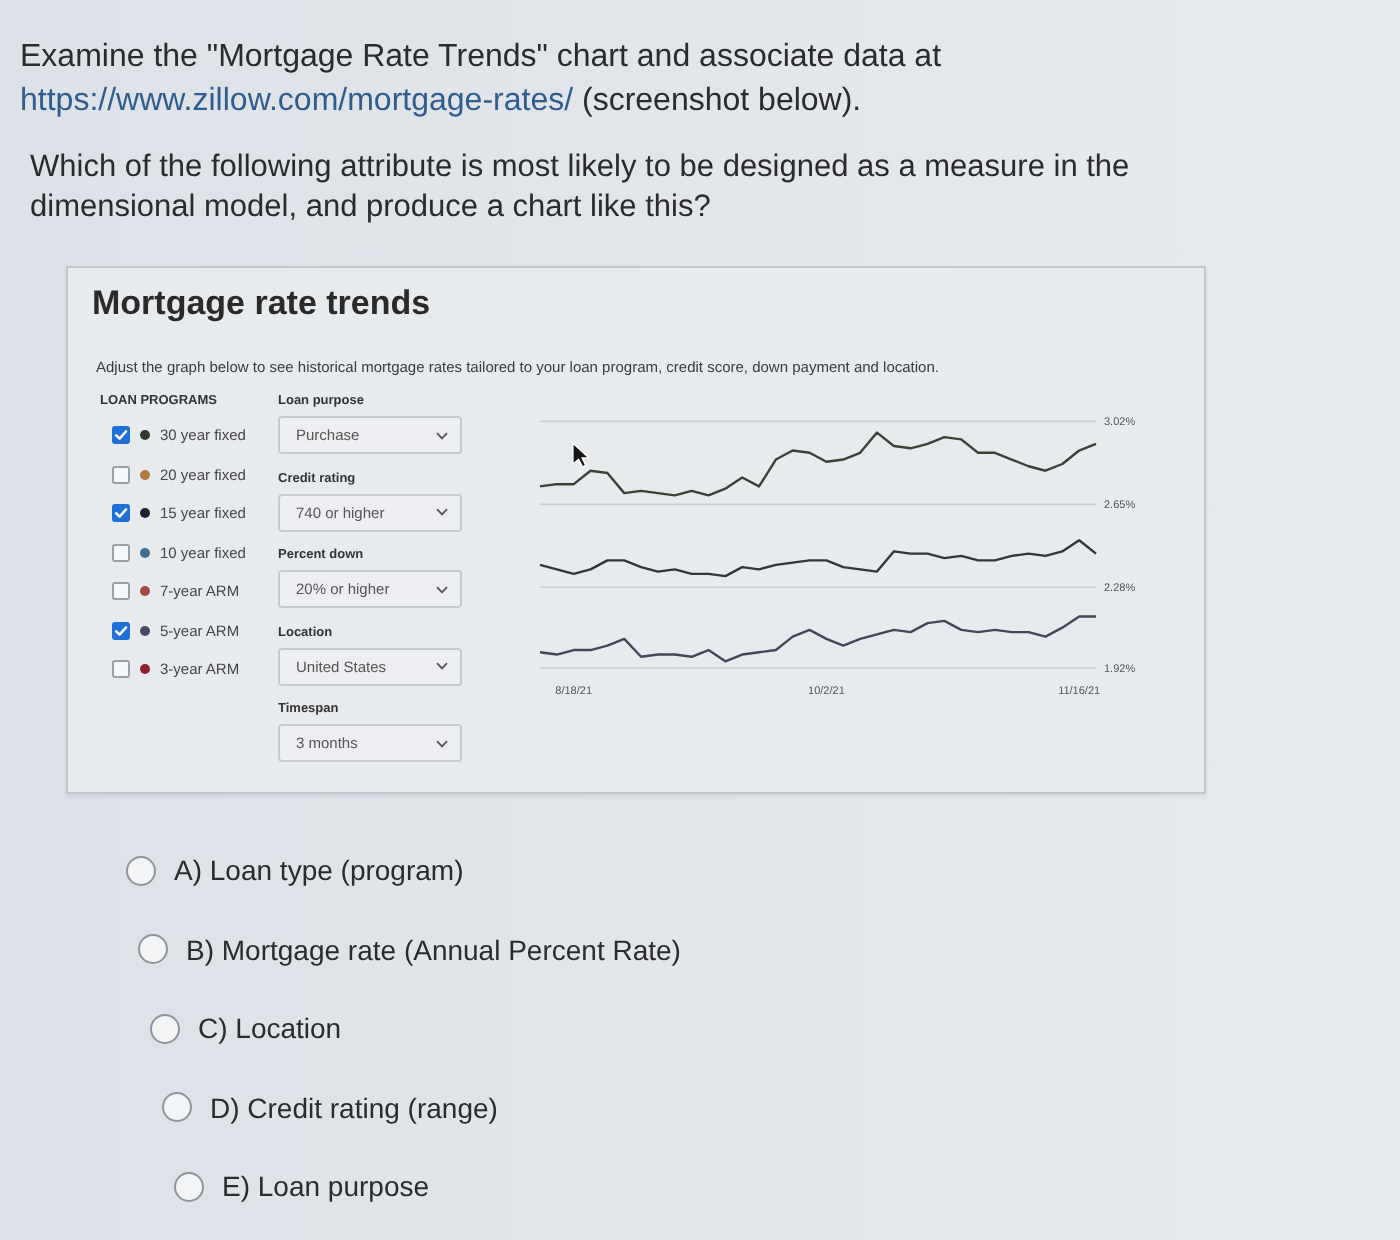 The width and height of the screenshot is (1400, 1240). Describe the element at coordinates (482, 80) in the screenshot. I see `question-text: Examine the "Mortgage Rate Trends" chart and associate data at https://www.zillow.com/mortgage-rates/ (screenshot below).` at that location.